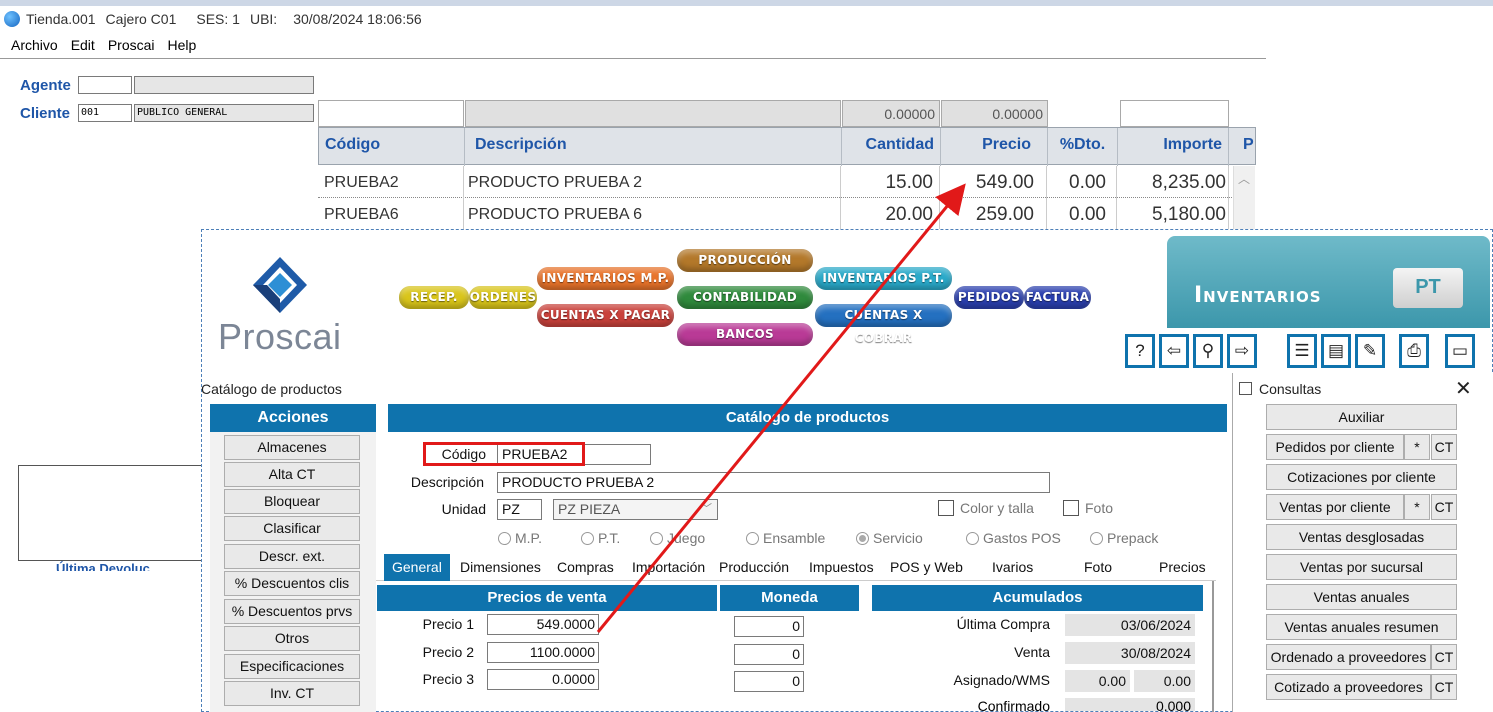  What do you see at coordinates (1460, 351) in the screenshot?
I see `window-button: ▭` at bounding box center [1460, 351].